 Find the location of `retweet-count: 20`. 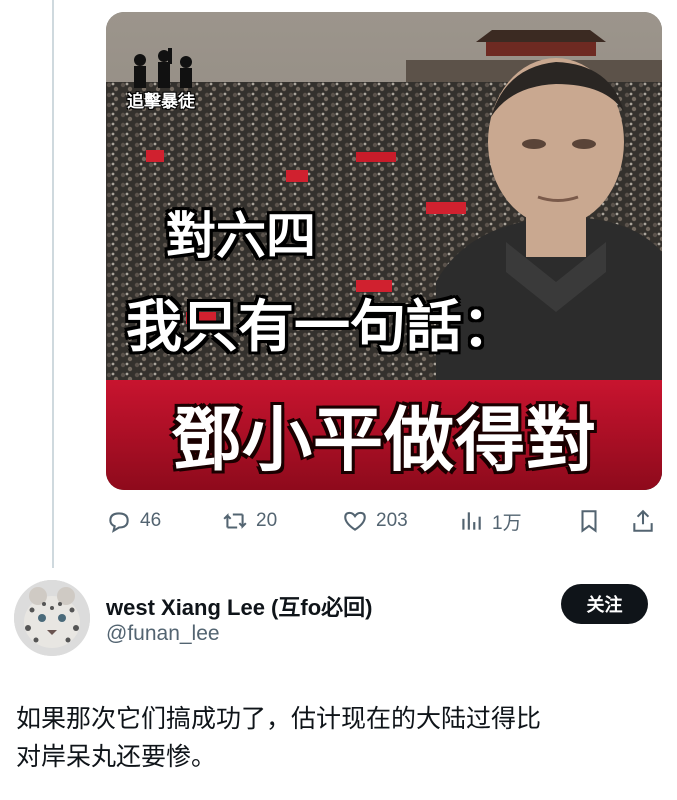

retweet-count: 20 is located at coordinates (267, 520).